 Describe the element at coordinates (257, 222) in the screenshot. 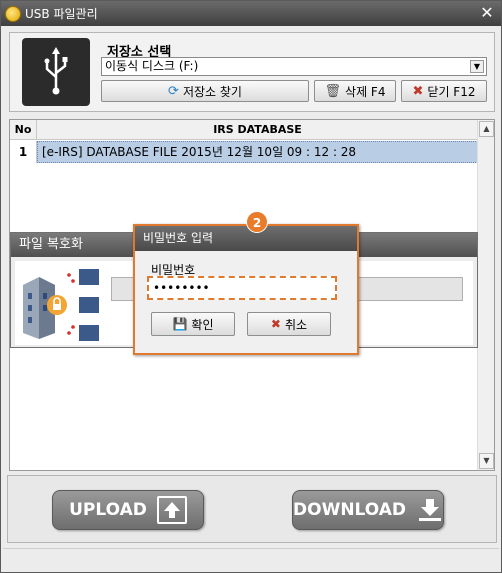

I see `step-badge: 2` at that location.